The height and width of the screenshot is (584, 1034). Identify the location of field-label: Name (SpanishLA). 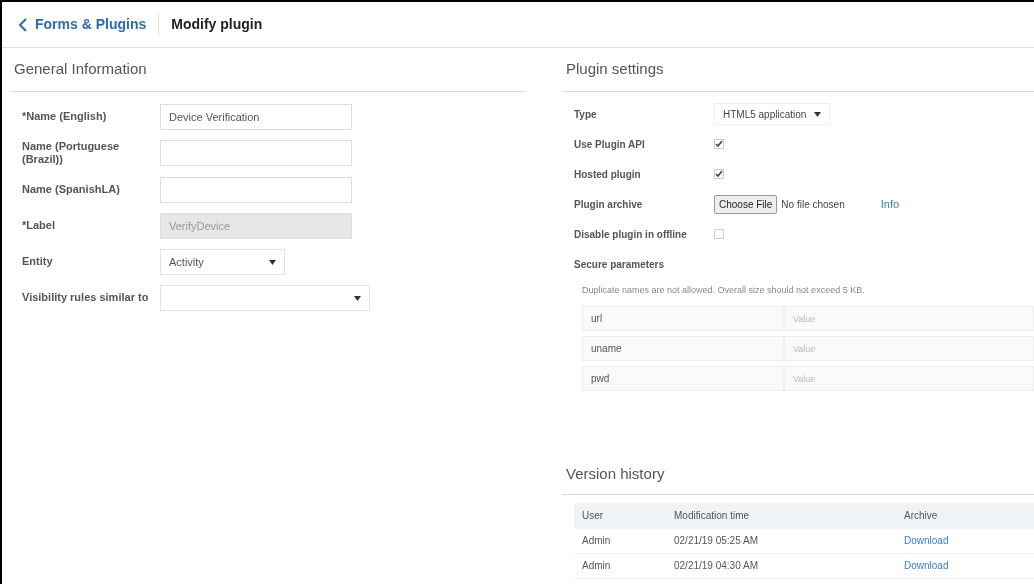
(71, 190).